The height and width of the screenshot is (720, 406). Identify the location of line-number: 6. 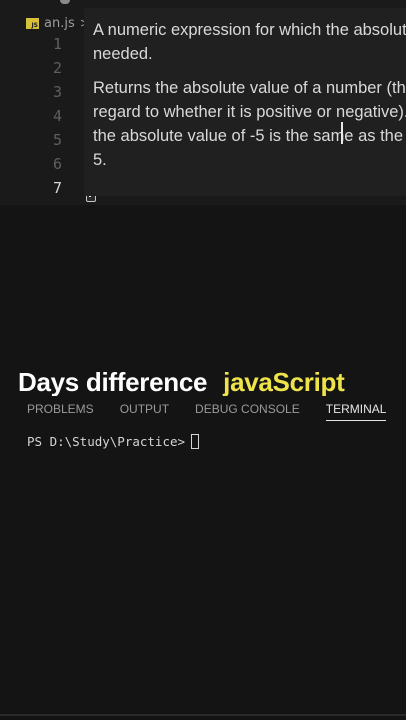
(57, 164).